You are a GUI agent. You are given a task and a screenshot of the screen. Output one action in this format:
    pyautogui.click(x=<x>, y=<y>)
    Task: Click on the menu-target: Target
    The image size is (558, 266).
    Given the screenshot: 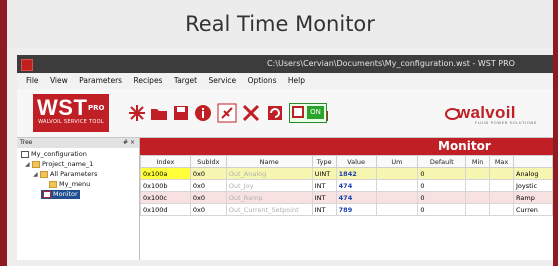 What is the action you would take?
    pyautogui.click(x=185, y=80)
    